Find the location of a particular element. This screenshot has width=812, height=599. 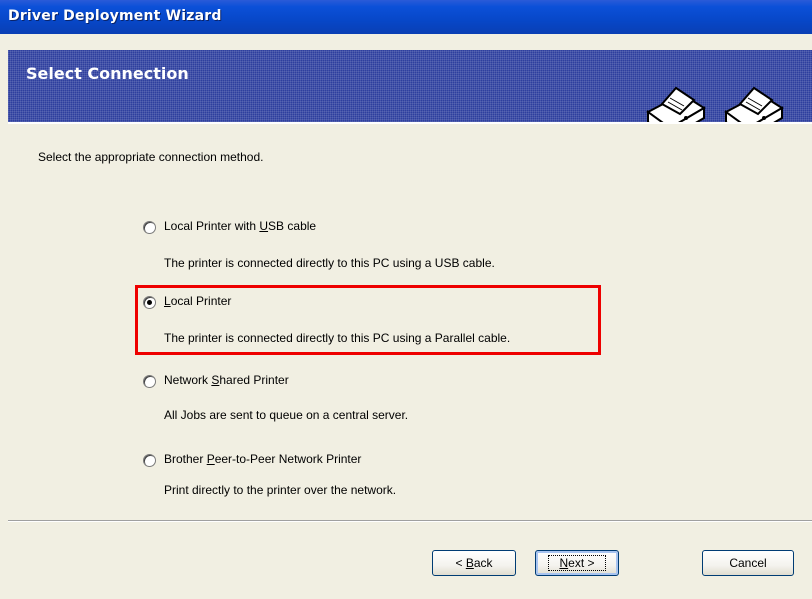

focus-rectangle: Next > is located at coordinates (577, 563).